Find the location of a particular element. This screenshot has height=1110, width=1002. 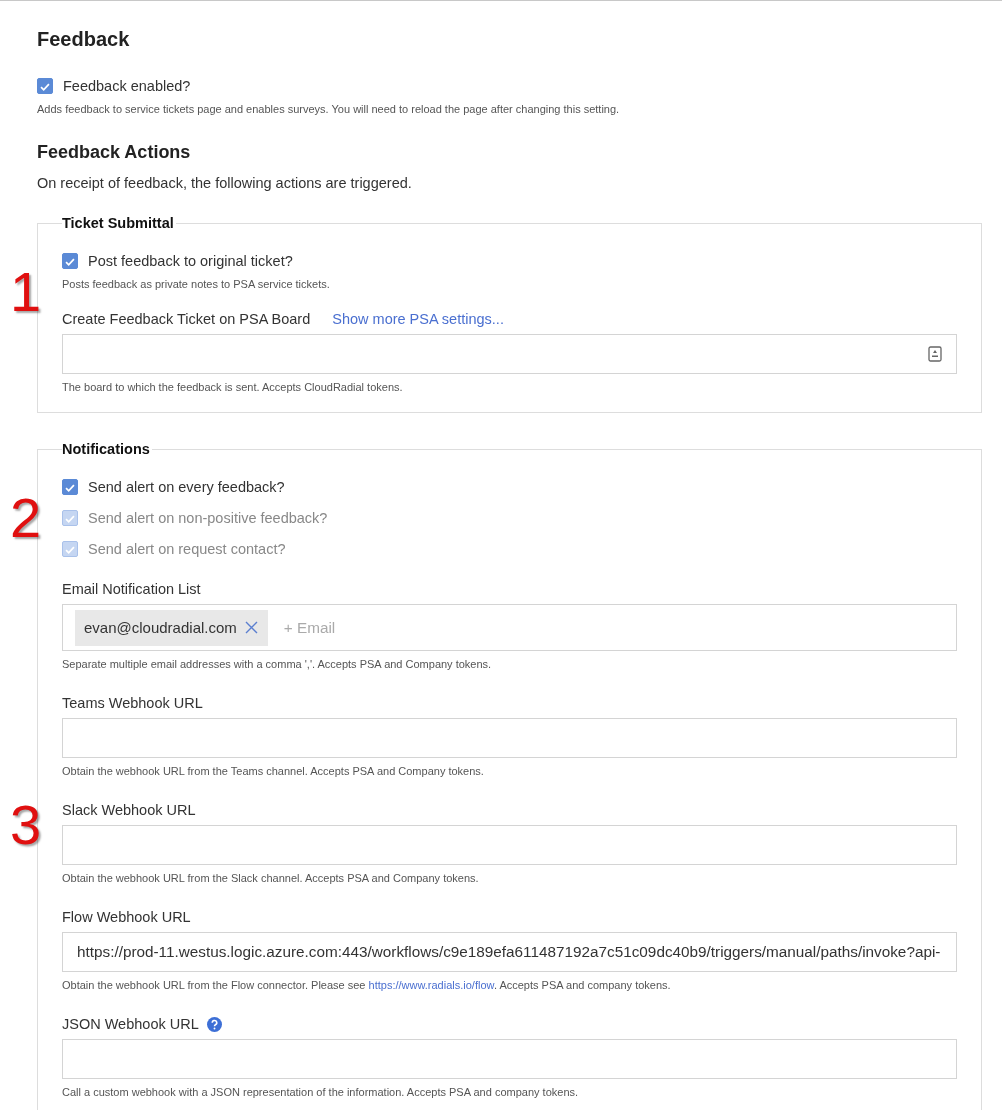

section-title: Notifications is located at coordinates (106, 449).